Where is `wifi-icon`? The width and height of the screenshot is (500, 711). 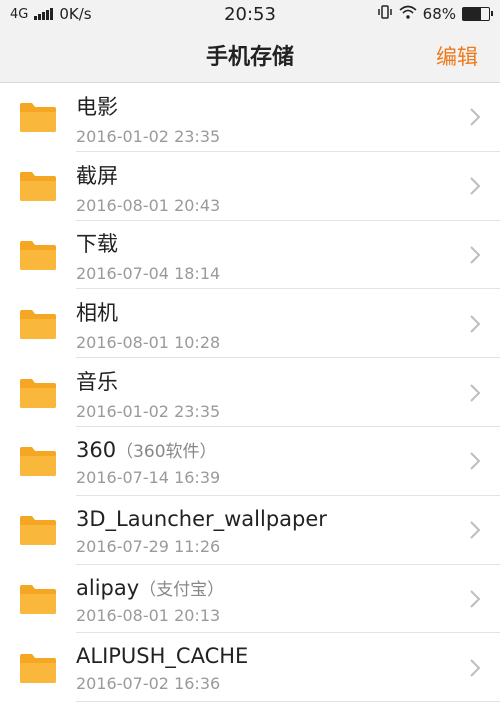
wifi-icon is located at coordinates (408, 14).